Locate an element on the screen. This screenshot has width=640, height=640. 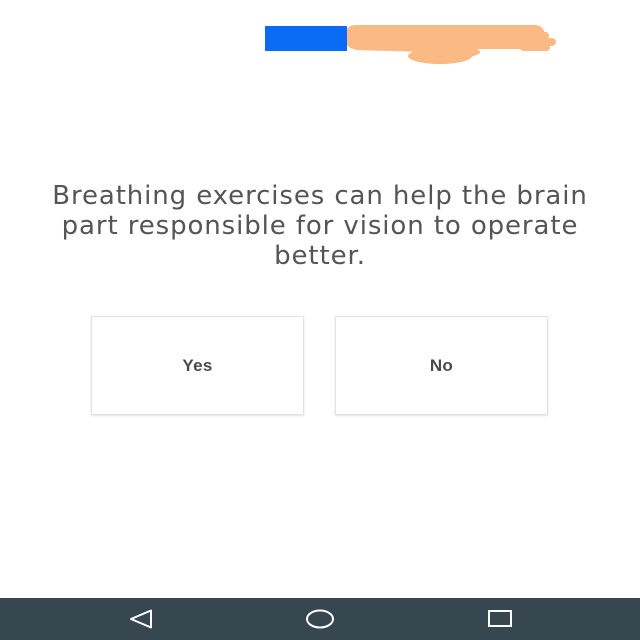
home-icon is located at coordinates (320, 619).